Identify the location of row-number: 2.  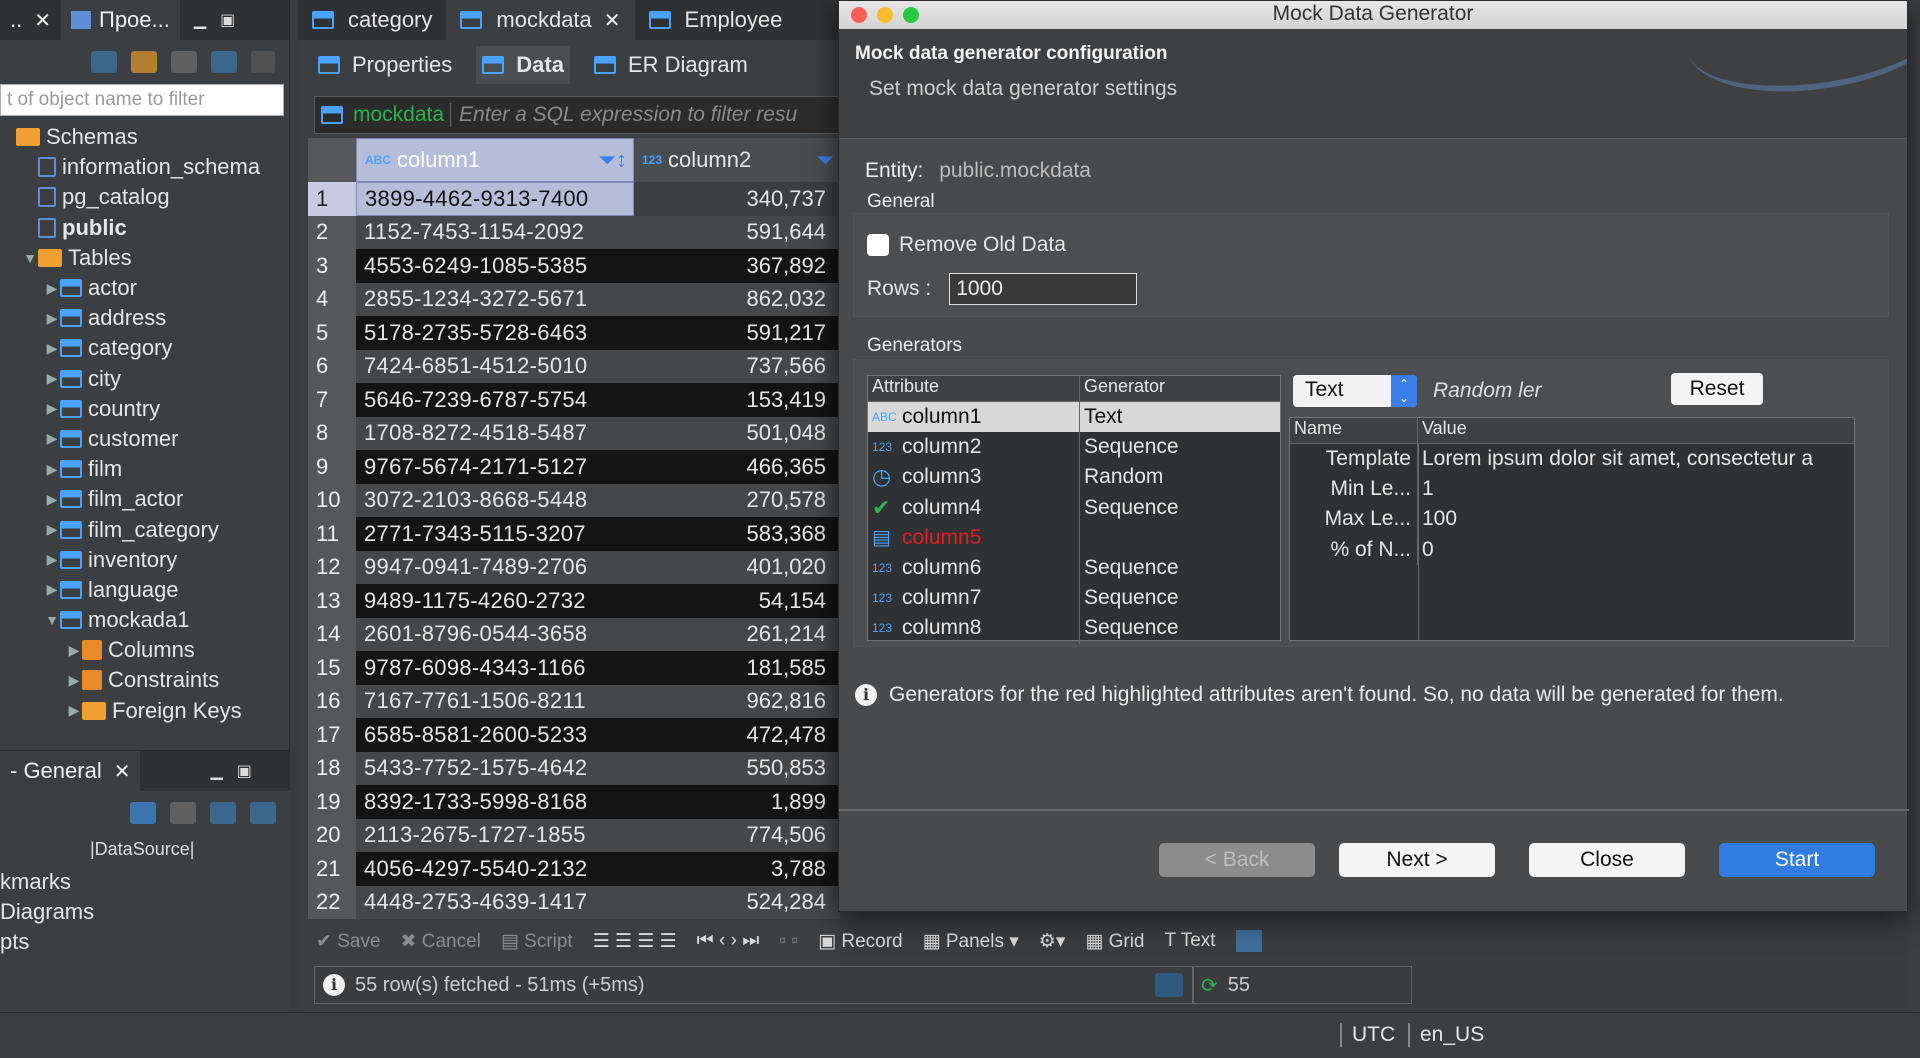
(332, 232).